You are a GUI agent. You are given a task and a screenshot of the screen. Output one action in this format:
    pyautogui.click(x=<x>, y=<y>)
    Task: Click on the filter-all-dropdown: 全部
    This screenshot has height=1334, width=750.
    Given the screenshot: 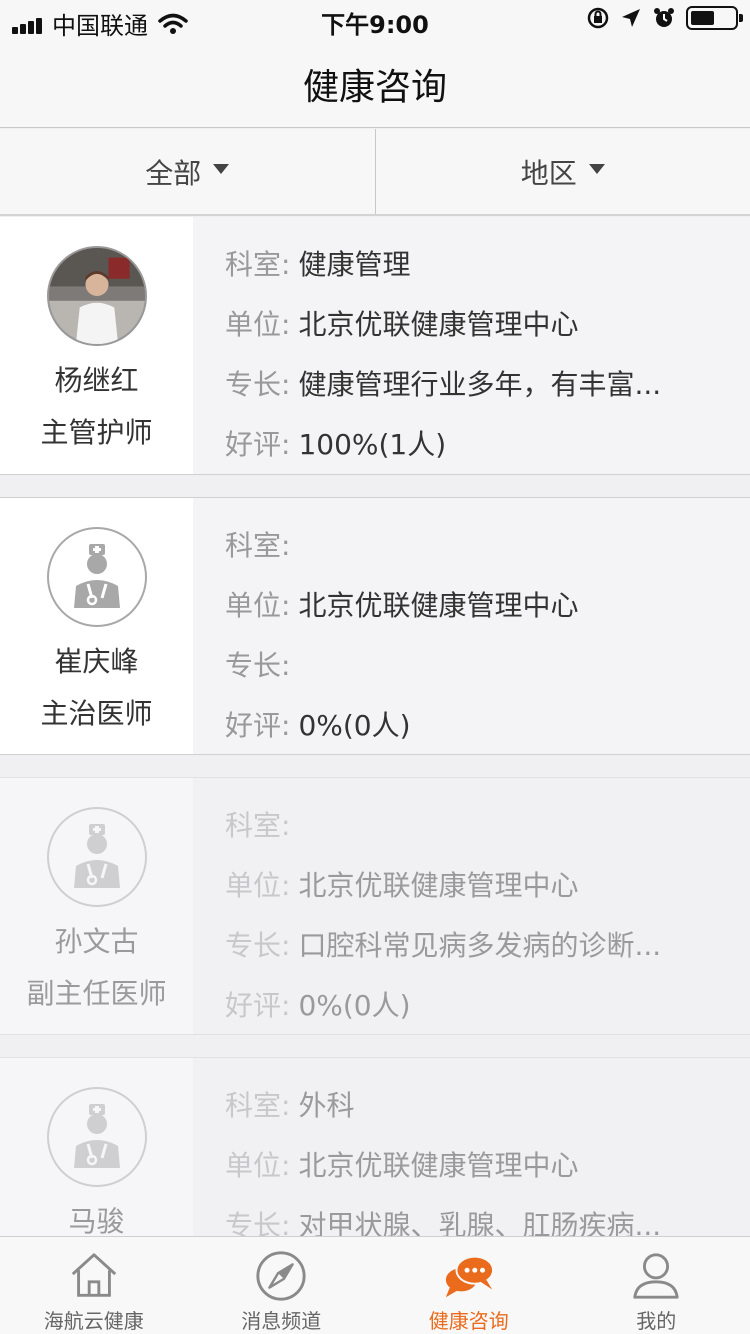 What is the action you would take?
    pyautogui.click(x=187, y=171)
    